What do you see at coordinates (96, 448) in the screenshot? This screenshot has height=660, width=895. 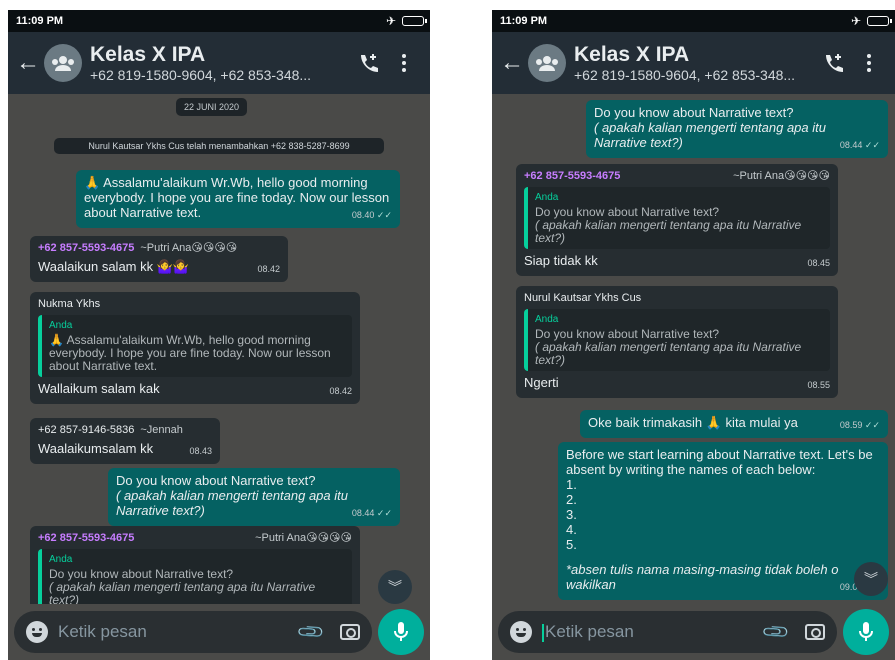 I see `message-text: Waalaikumsalam kk` at bounding box center [96, 448].